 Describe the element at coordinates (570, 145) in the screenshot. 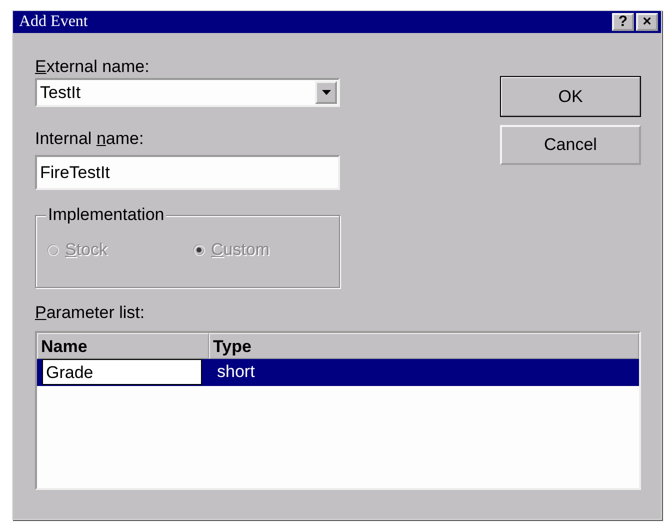

I see `cancel-button: Cancel` at that location.